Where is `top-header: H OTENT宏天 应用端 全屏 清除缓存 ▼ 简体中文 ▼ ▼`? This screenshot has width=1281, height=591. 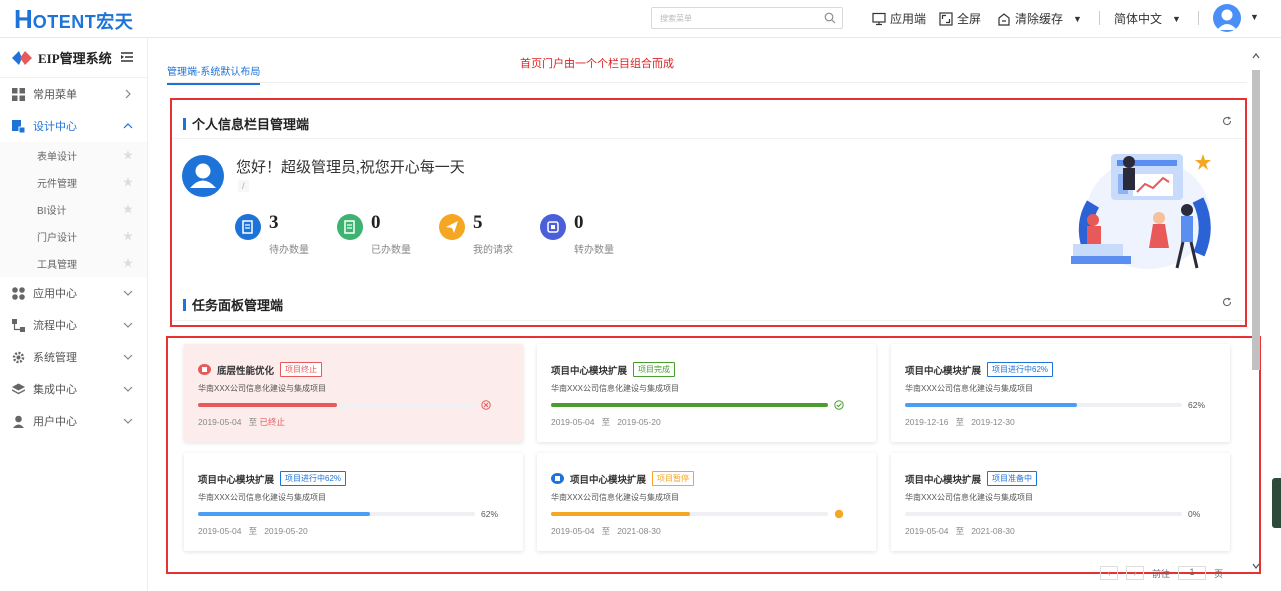 top-header: H OTENT宏天 应用端 全屏 清除缓存 ▼ 简体中文 ▼ ▼ is located at coordinates (640, 19).